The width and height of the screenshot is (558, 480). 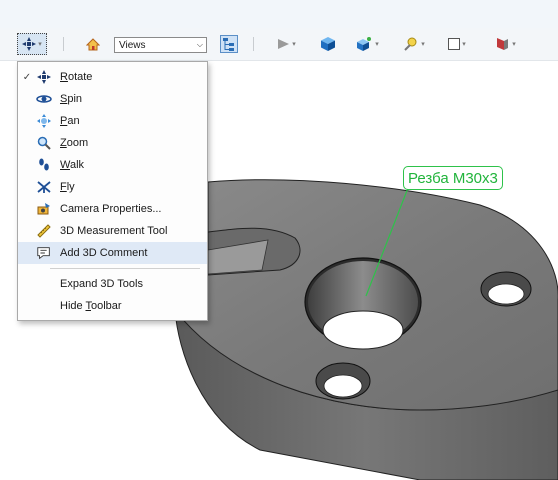 What do you see at coordinates (44, 187) in the screenshot?
I see `fly-icon` at bounding box center [44, 187].